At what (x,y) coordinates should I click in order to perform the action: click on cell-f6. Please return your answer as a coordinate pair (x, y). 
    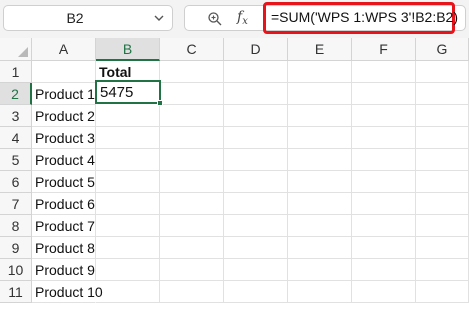
    Looking at the image, I should click on (384, 182).